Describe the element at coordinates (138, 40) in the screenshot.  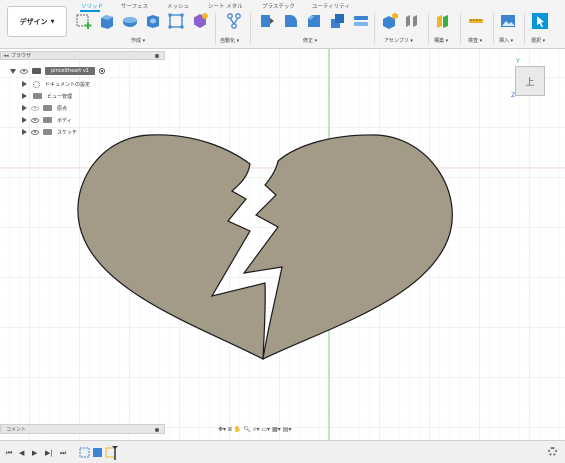
I see `create-group-label: 作成 ▾` at that location.